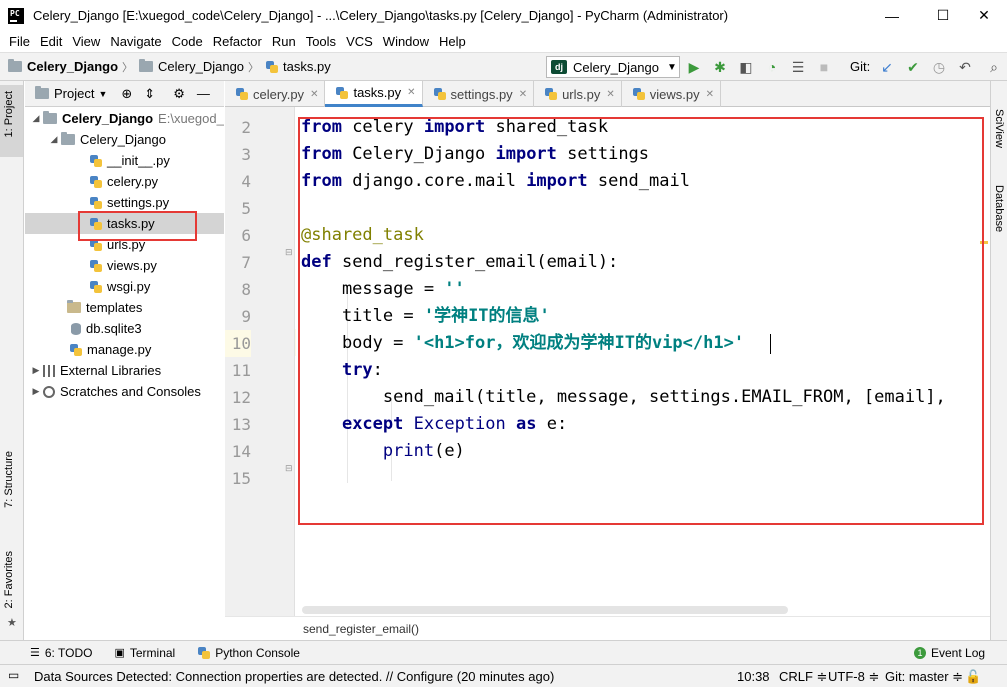 This screenshot has height=687, width=1007. Describe the element at coordinates (238, 343) in the screenshot. I see `line-number-current: 10` at that location.